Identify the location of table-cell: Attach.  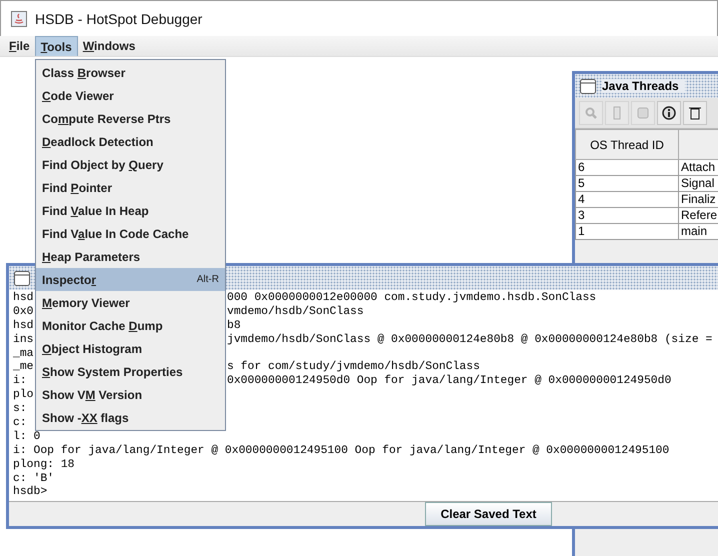
(698, 168).